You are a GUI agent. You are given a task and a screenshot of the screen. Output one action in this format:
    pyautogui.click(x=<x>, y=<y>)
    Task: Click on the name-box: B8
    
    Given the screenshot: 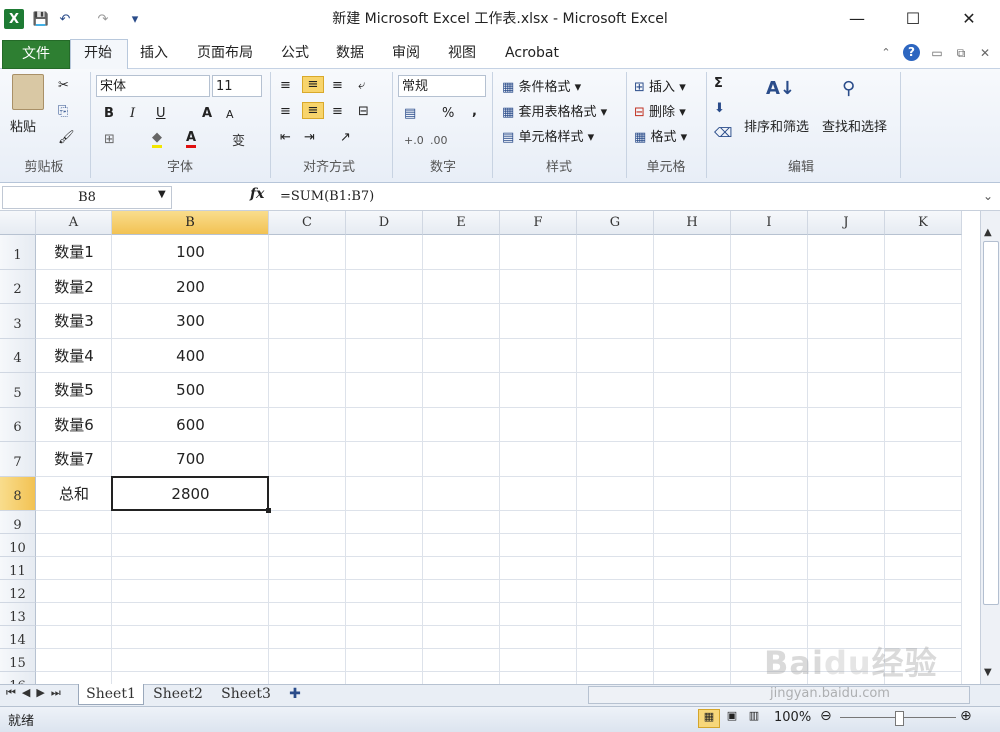 What is the action you would take?
    pyautogui.click(x=87, y=197)
    